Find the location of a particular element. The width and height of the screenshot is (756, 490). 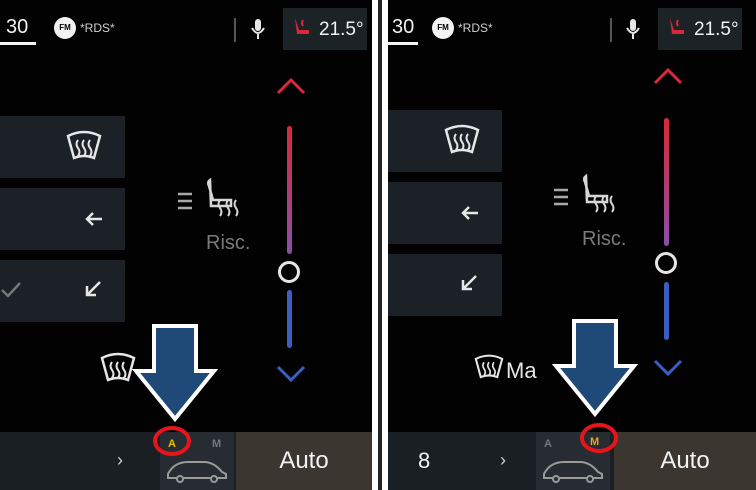

bottom-bar: 8 › A M Auto is located at coordinates (572, 461).